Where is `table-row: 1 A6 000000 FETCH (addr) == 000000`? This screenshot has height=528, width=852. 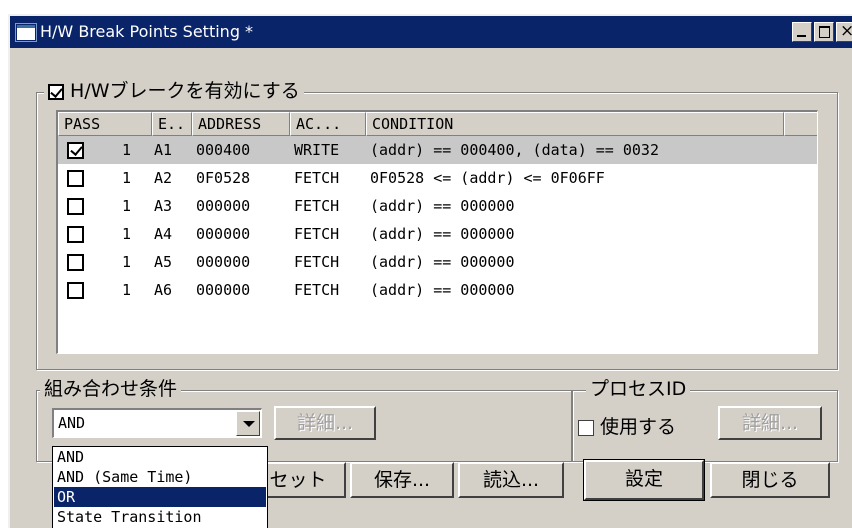
table-row: 1 A6 000000 FETCH (addr) == 000000 is located at coordinates (437, 290).